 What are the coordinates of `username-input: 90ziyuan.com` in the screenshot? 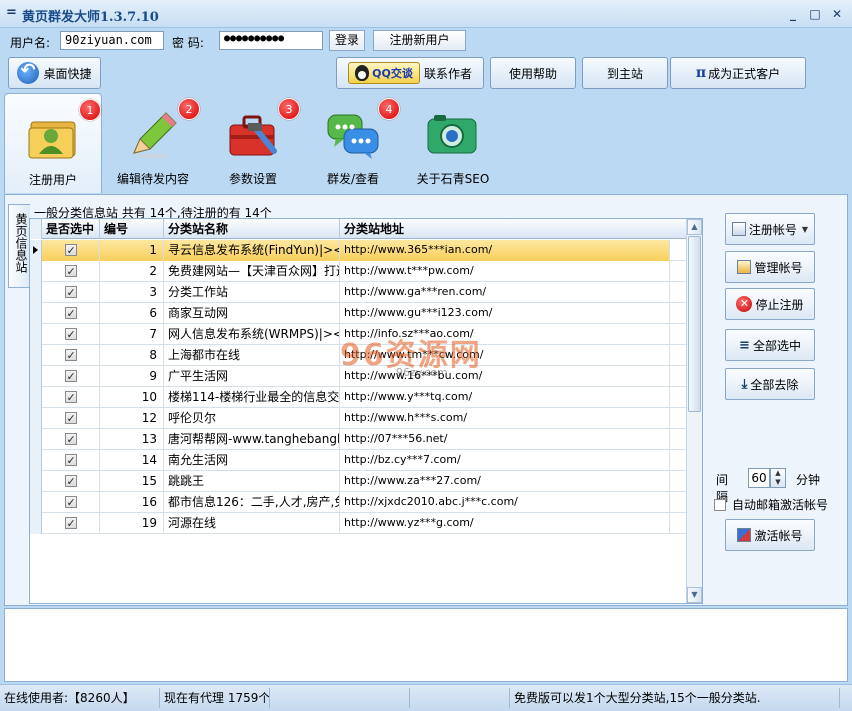 It's located at (112, 40).